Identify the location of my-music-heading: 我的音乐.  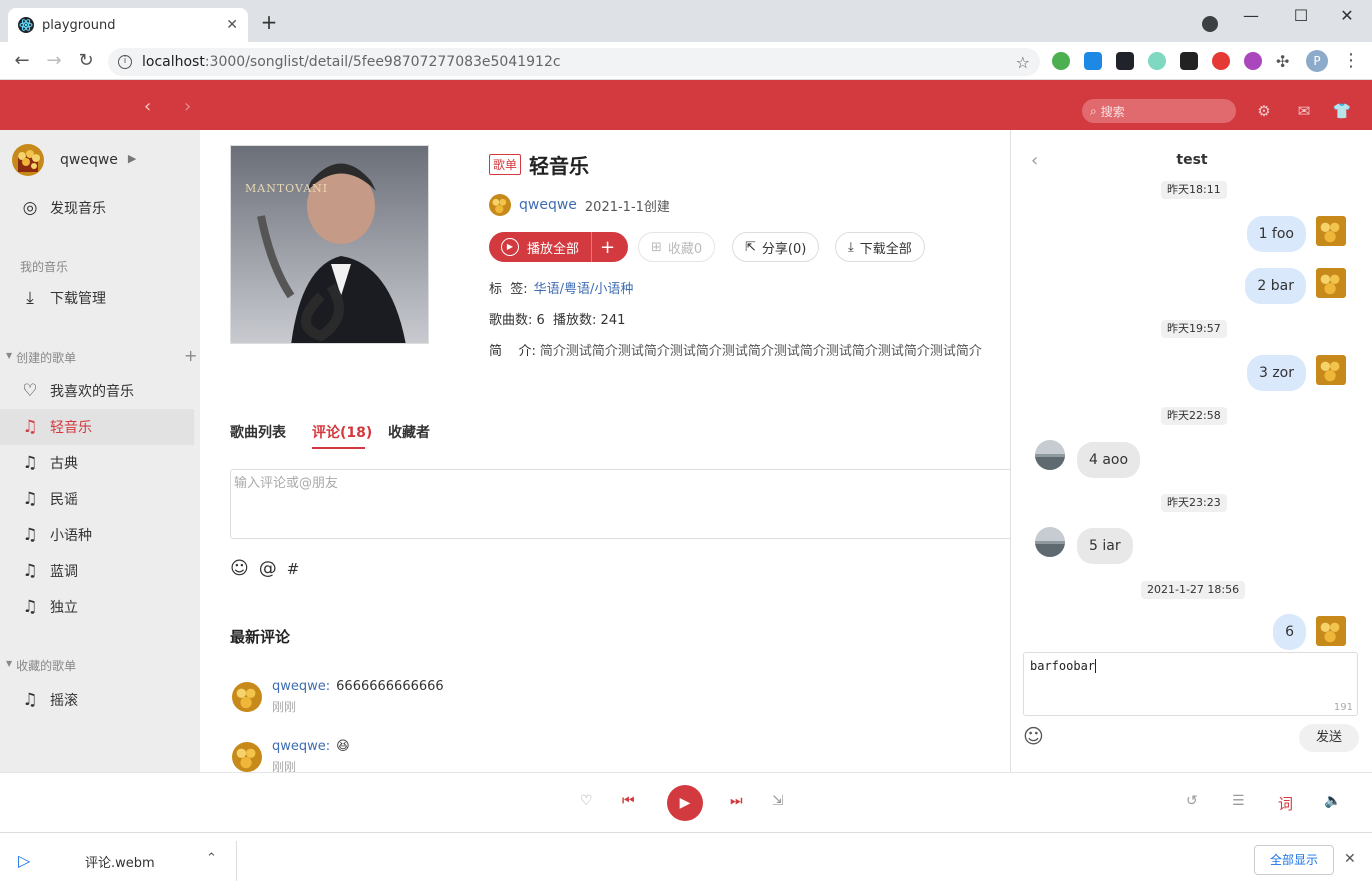
(44, 267).